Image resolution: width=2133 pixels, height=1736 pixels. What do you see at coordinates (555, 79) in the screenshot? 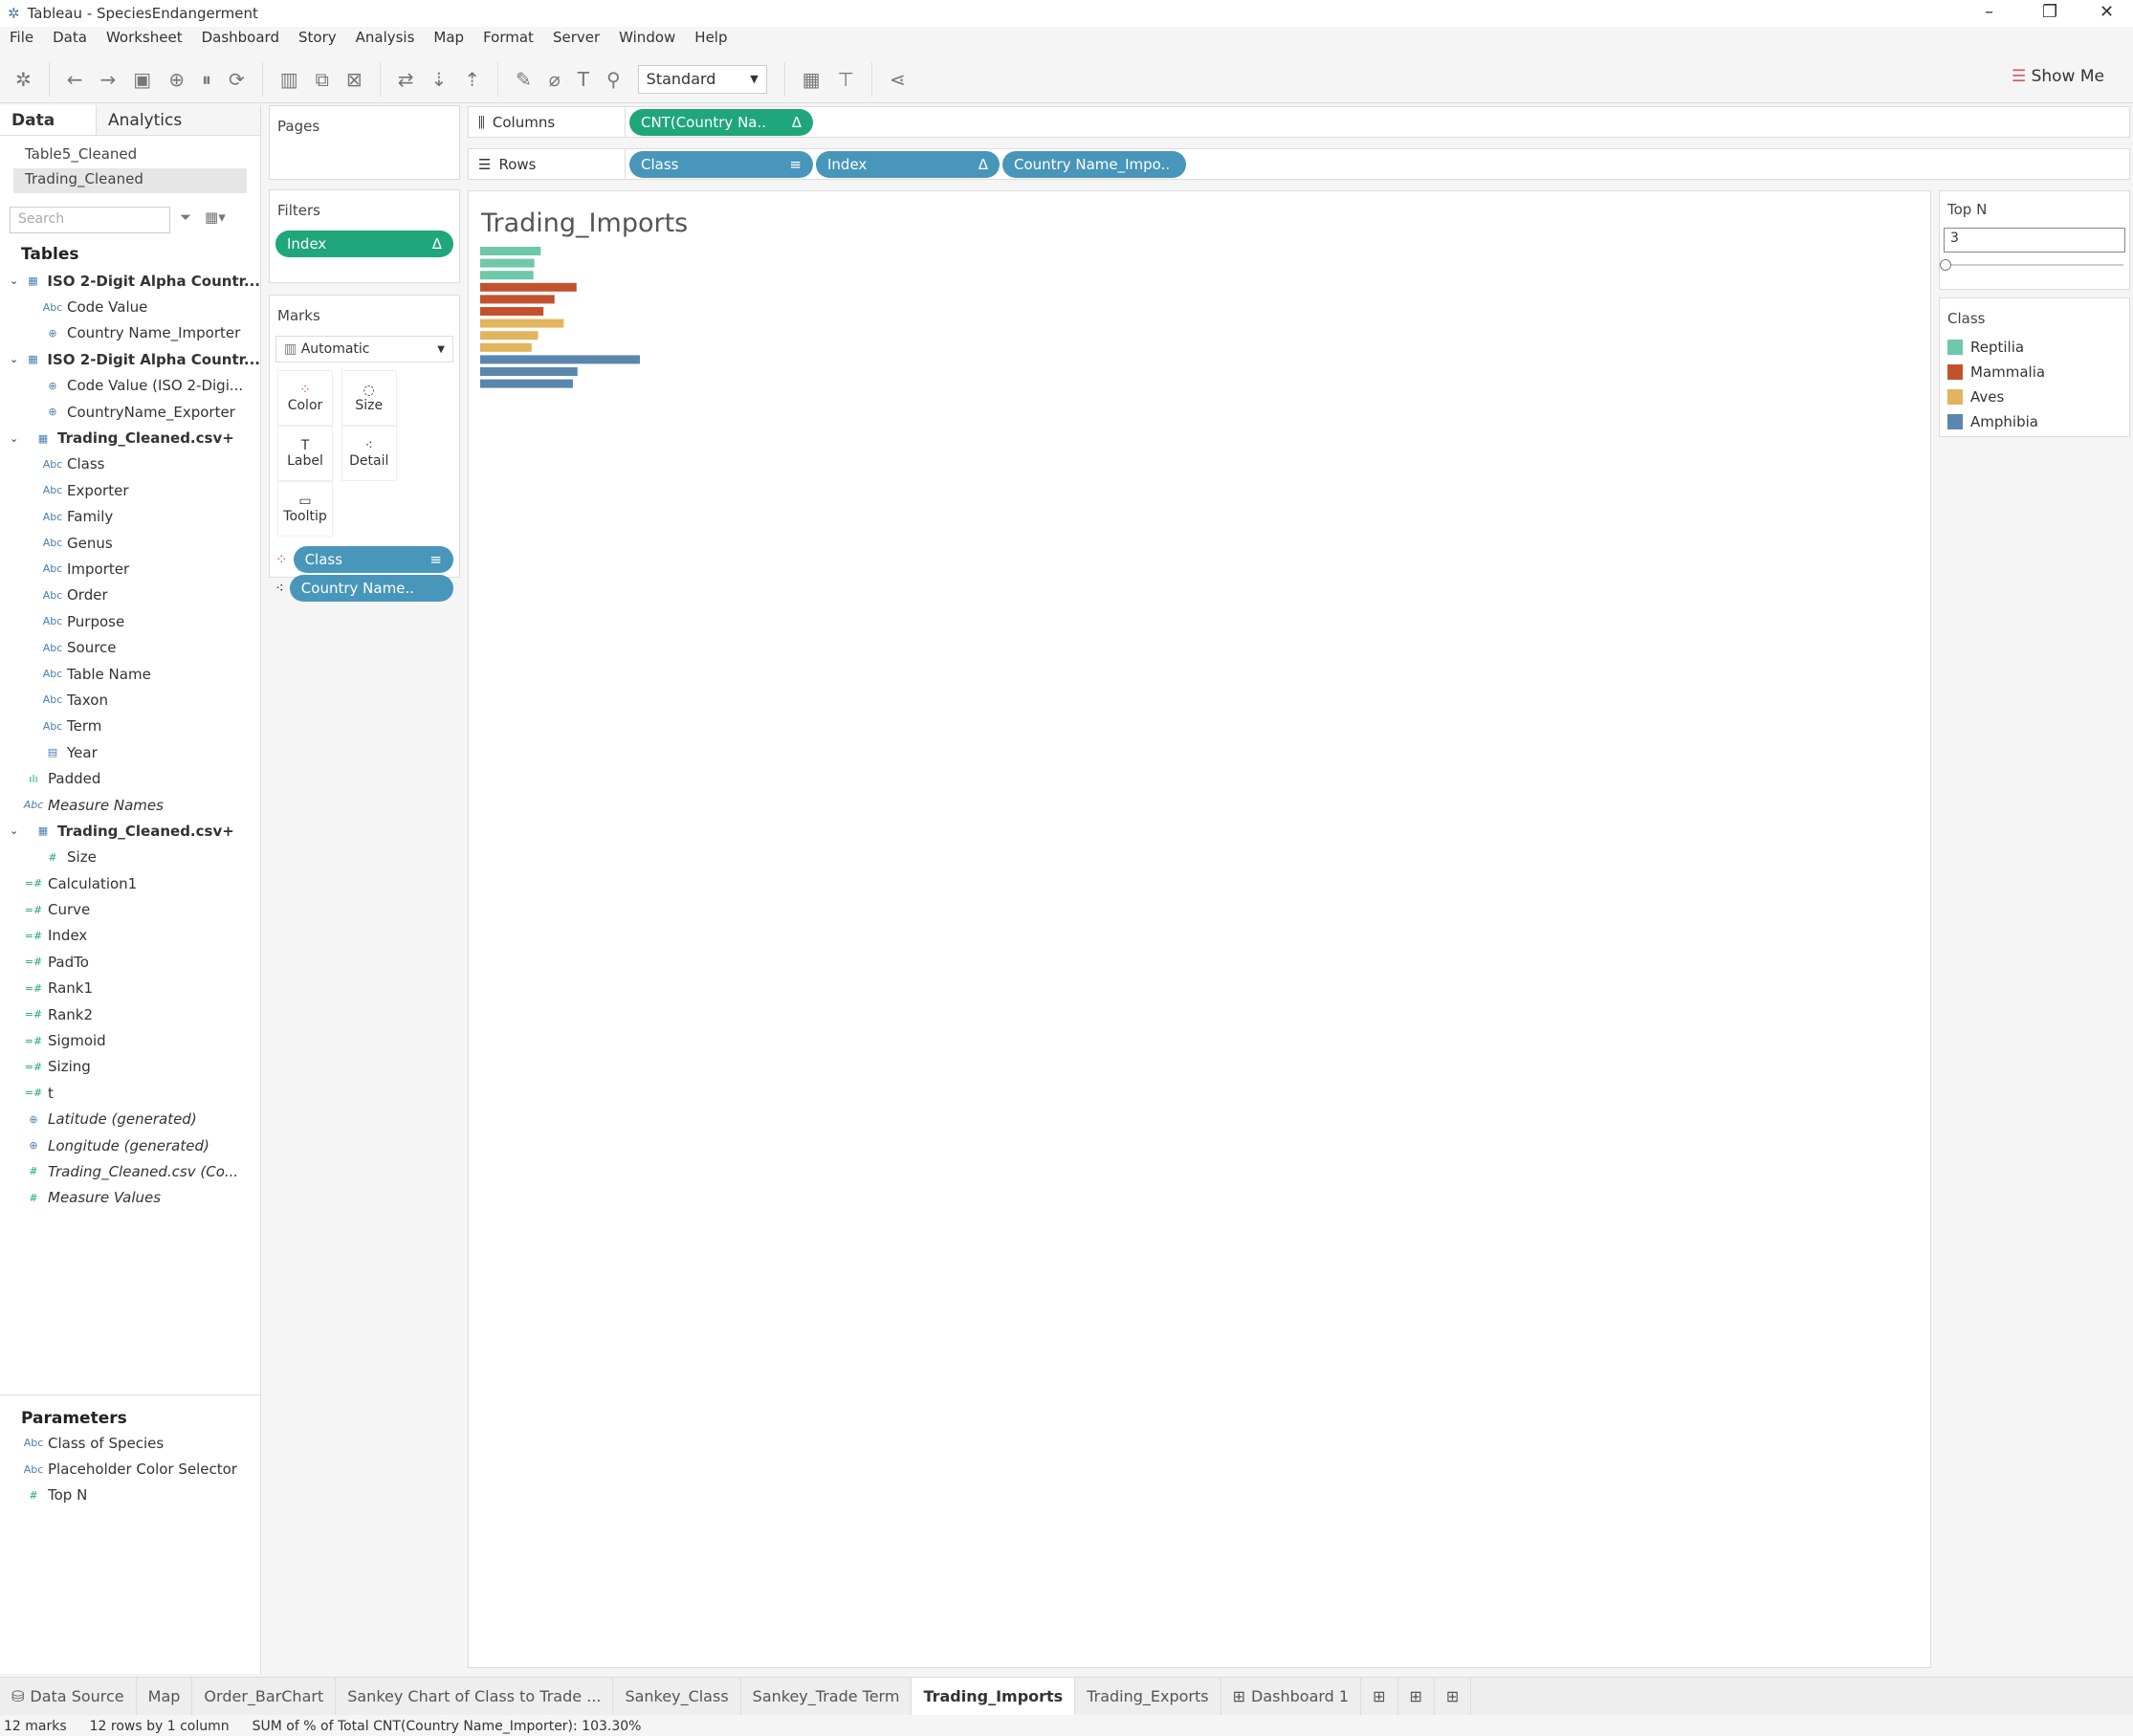
I see `group-icon: ⌀` at bounding box center [555, 79].